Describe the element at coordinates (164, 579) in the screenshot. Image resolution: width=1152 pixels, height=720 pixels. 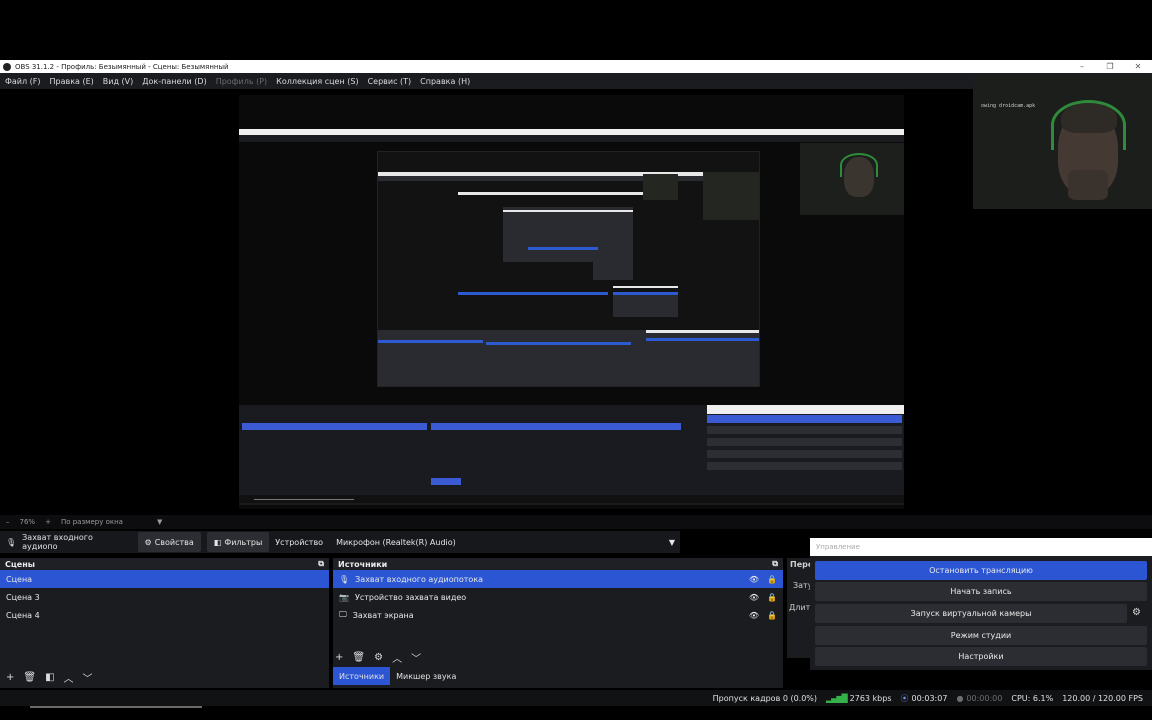
I see `scene-item: Сцена` at that location.